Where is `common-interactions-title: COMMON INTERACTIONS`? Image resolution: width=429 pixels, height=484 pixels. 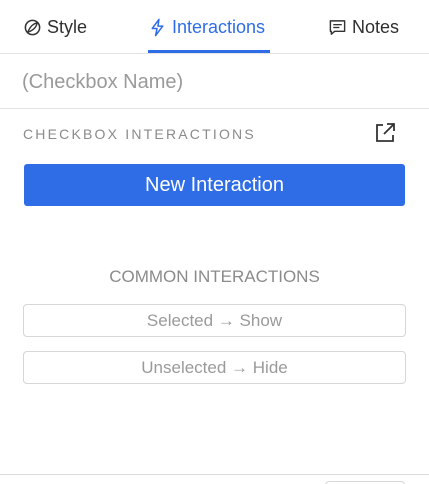
common-interactions-title: COMMON INTERACTIONS is located at coordinates (214, 276).